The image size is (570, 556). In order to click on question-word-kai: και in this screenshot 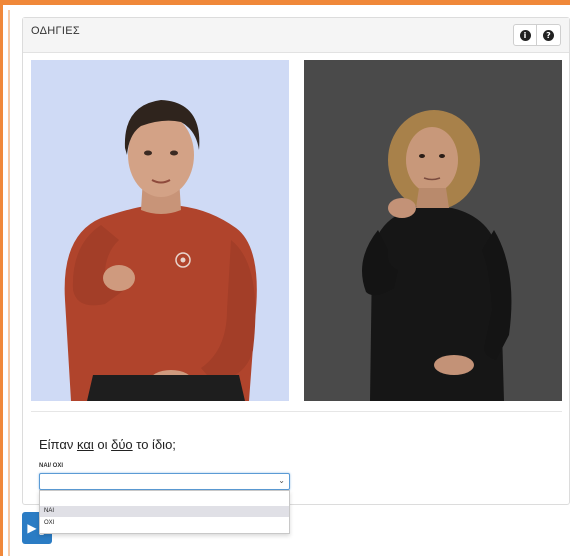, I will do `click(85, 444)`.